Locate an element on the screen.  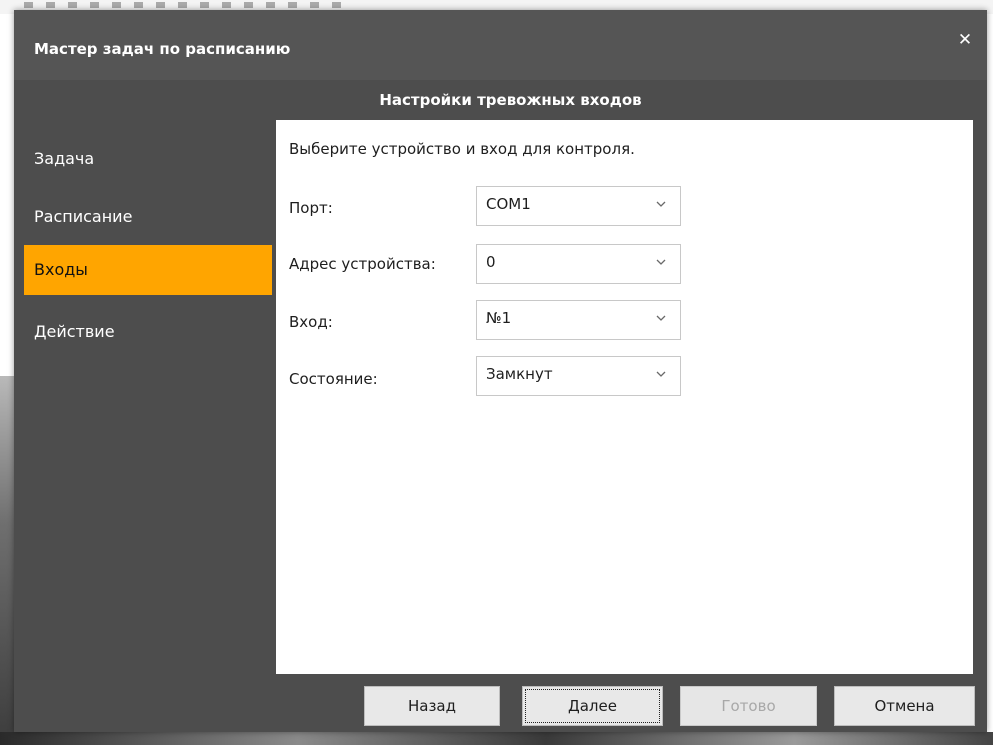
finish-button: Готово is located at coordinates (748, 706).